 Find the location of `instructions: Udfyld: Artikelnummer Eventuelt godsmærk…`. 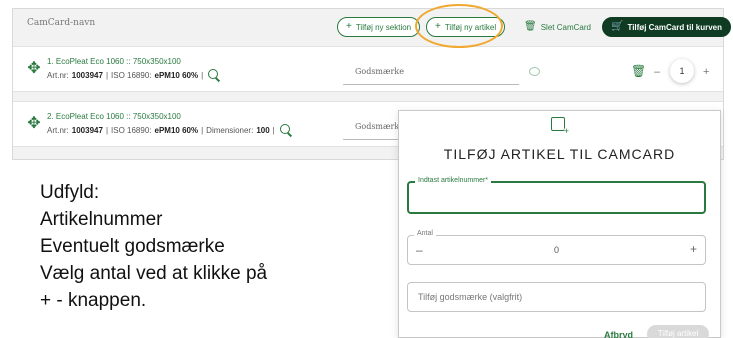

instructions: Udfyld: Artikelnummer Eventuelt godsmærk… is located at coordinates (153, 246).